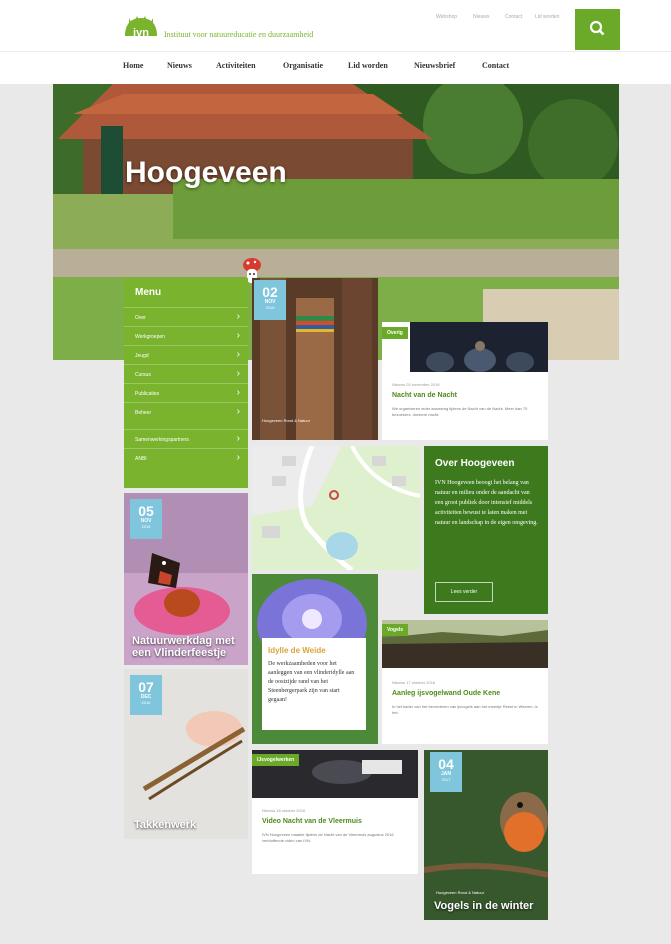 The image size is (671, 944). I want to click on nav-lid-worden: Lid worden, so click(368, 65).